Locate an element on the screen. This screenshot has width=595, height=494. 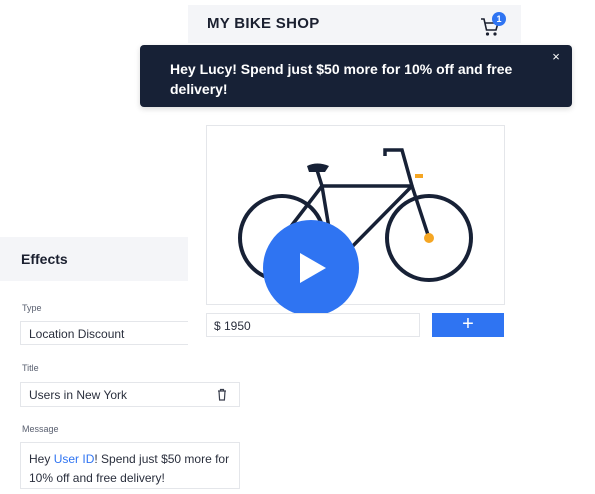
effects-header: Effects is located at coordinates (97, 259).